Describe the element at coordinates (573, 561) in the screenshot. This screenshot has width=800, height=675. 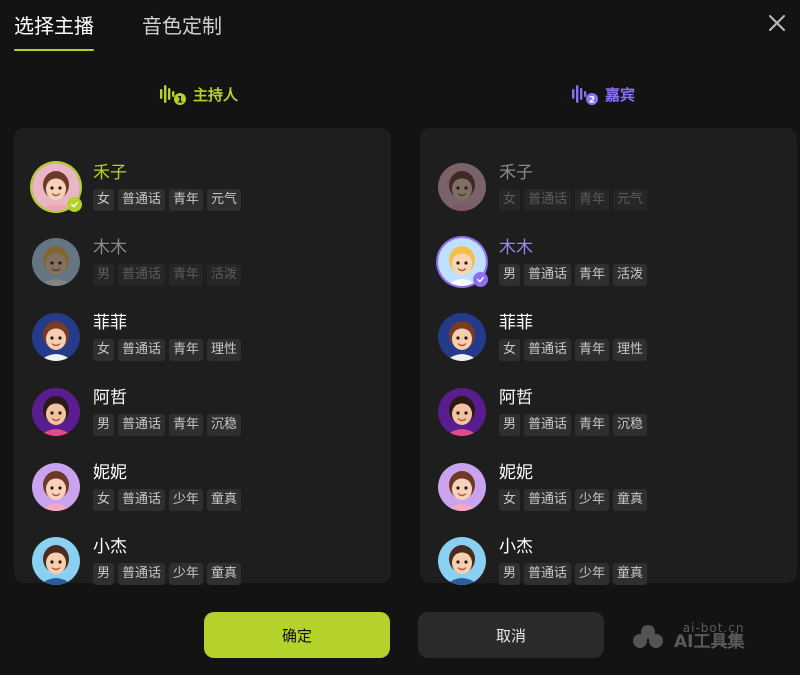
I see `voice-info: 小杰男普通话 少年 童真` at that location.